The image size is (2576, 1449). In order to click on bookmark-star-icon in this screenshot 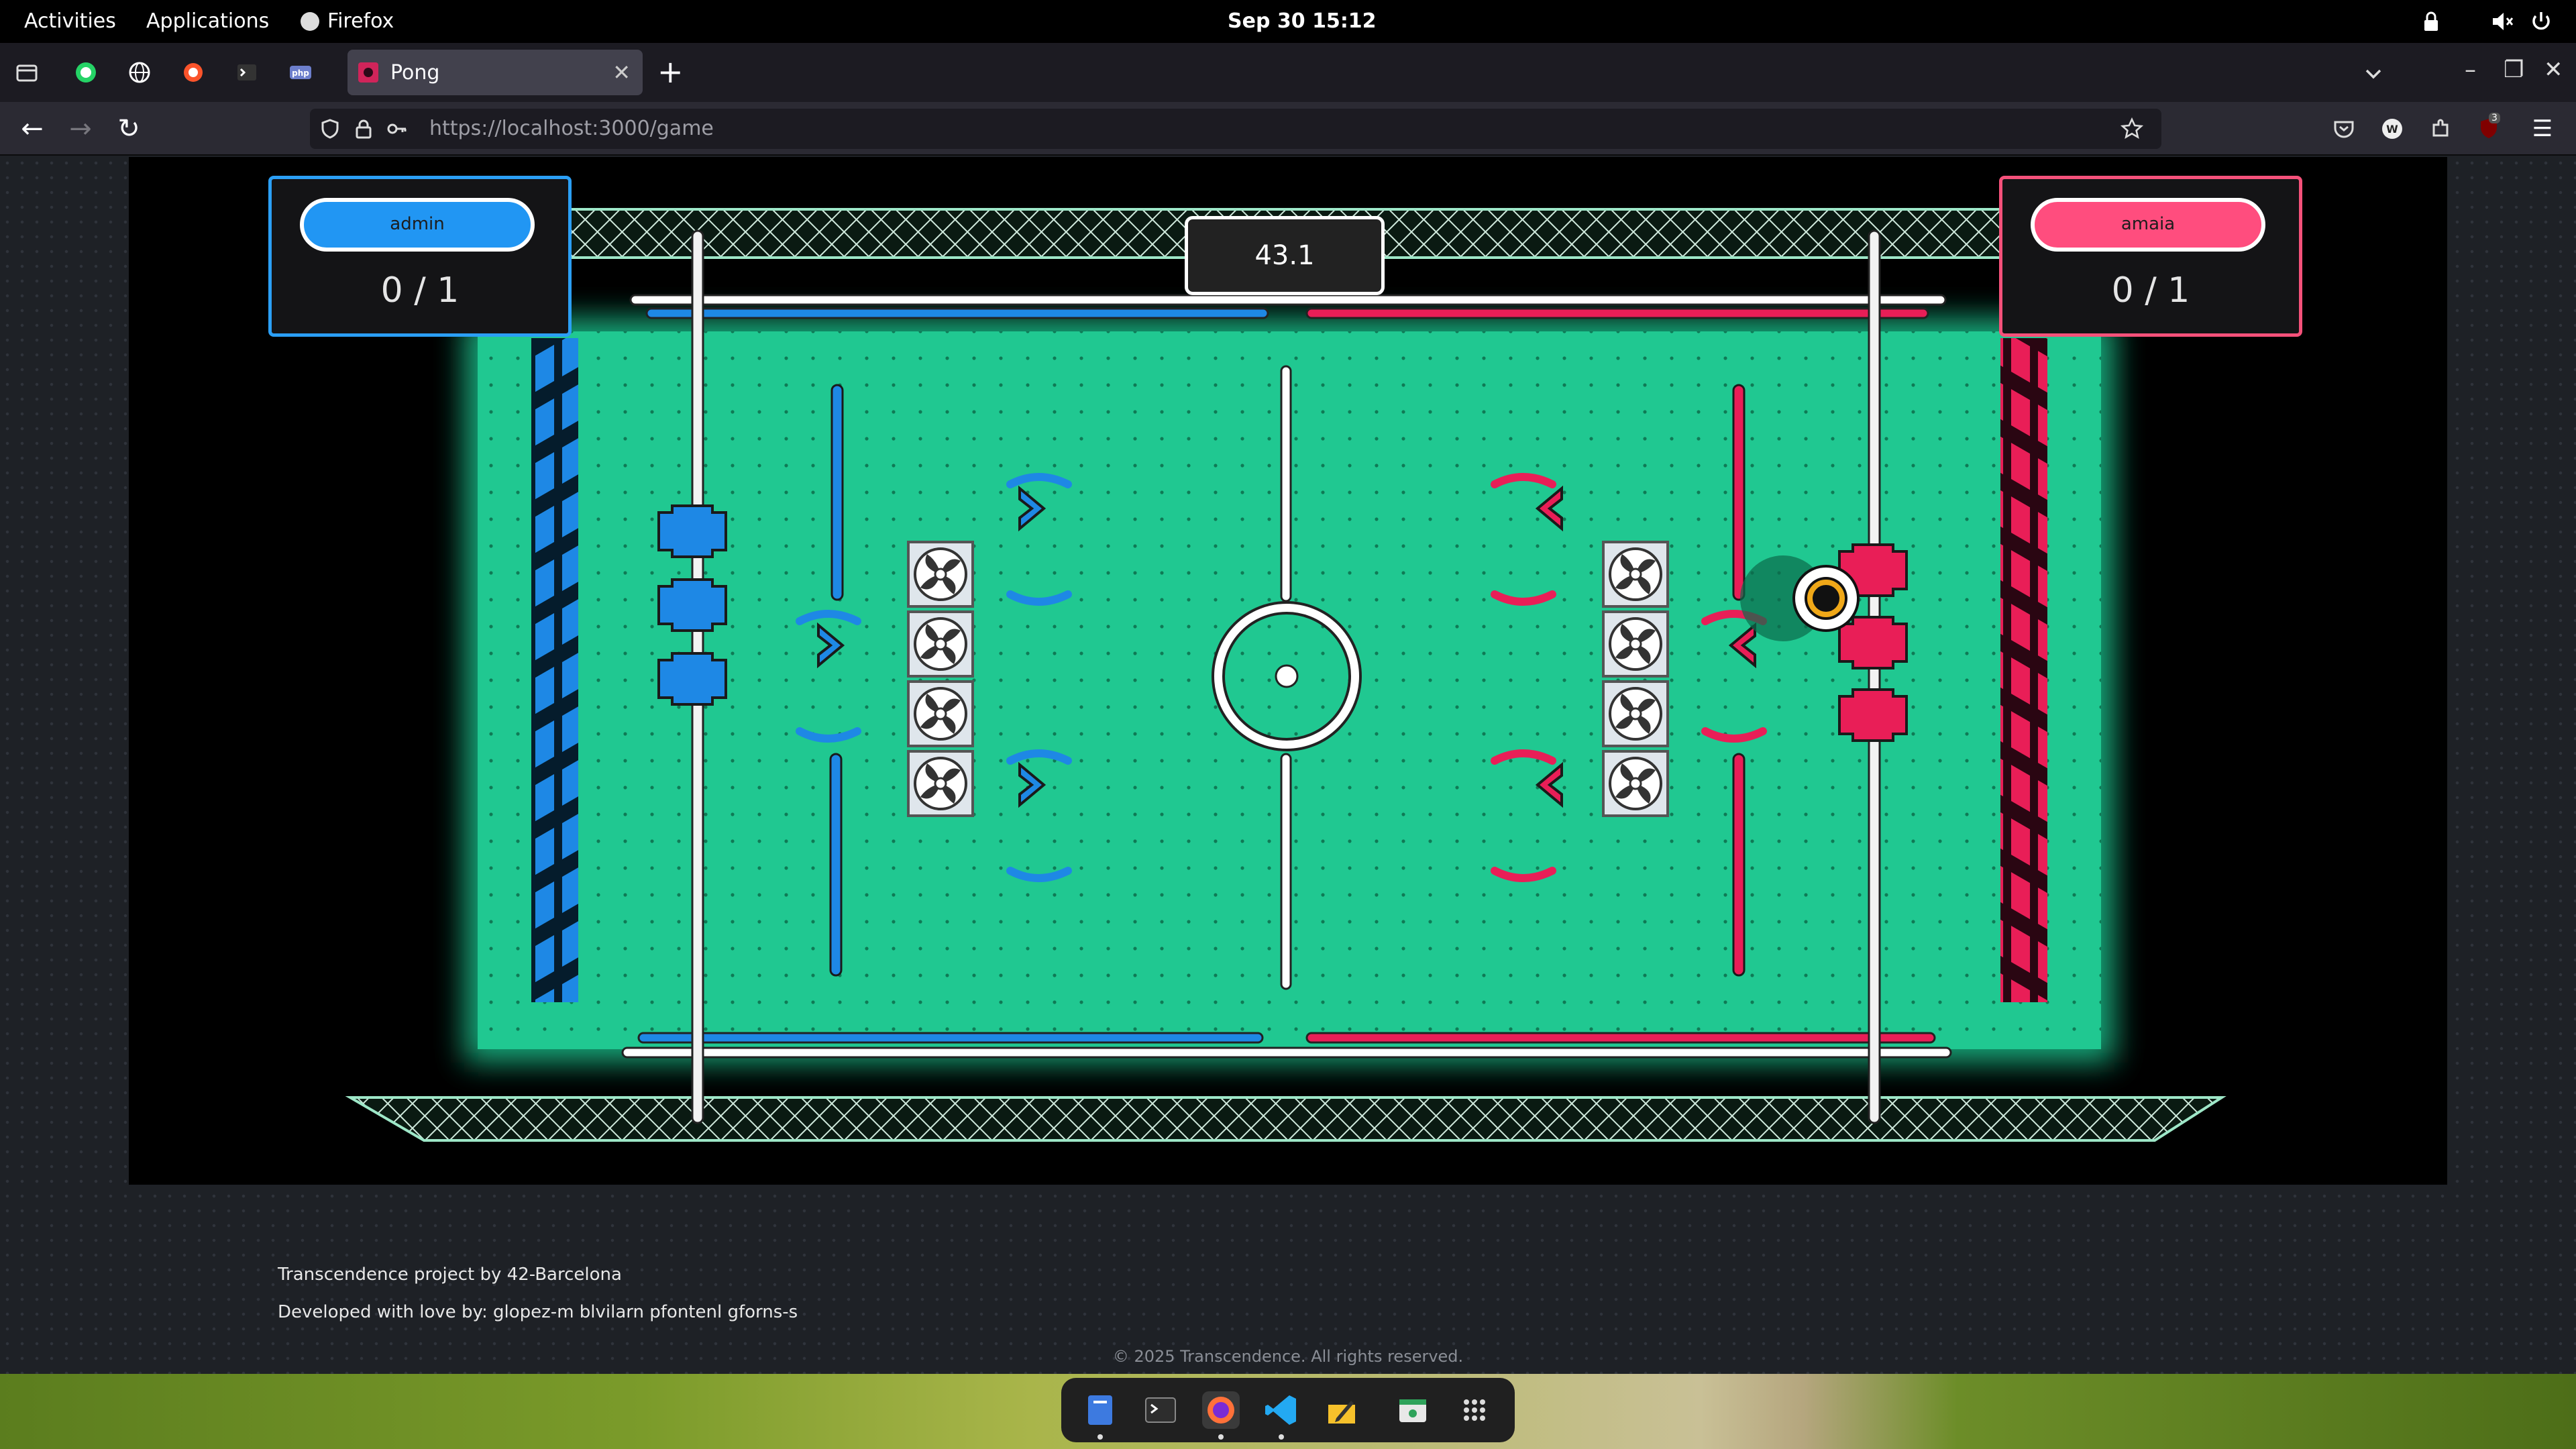, I will do `click(2132, 129)`.